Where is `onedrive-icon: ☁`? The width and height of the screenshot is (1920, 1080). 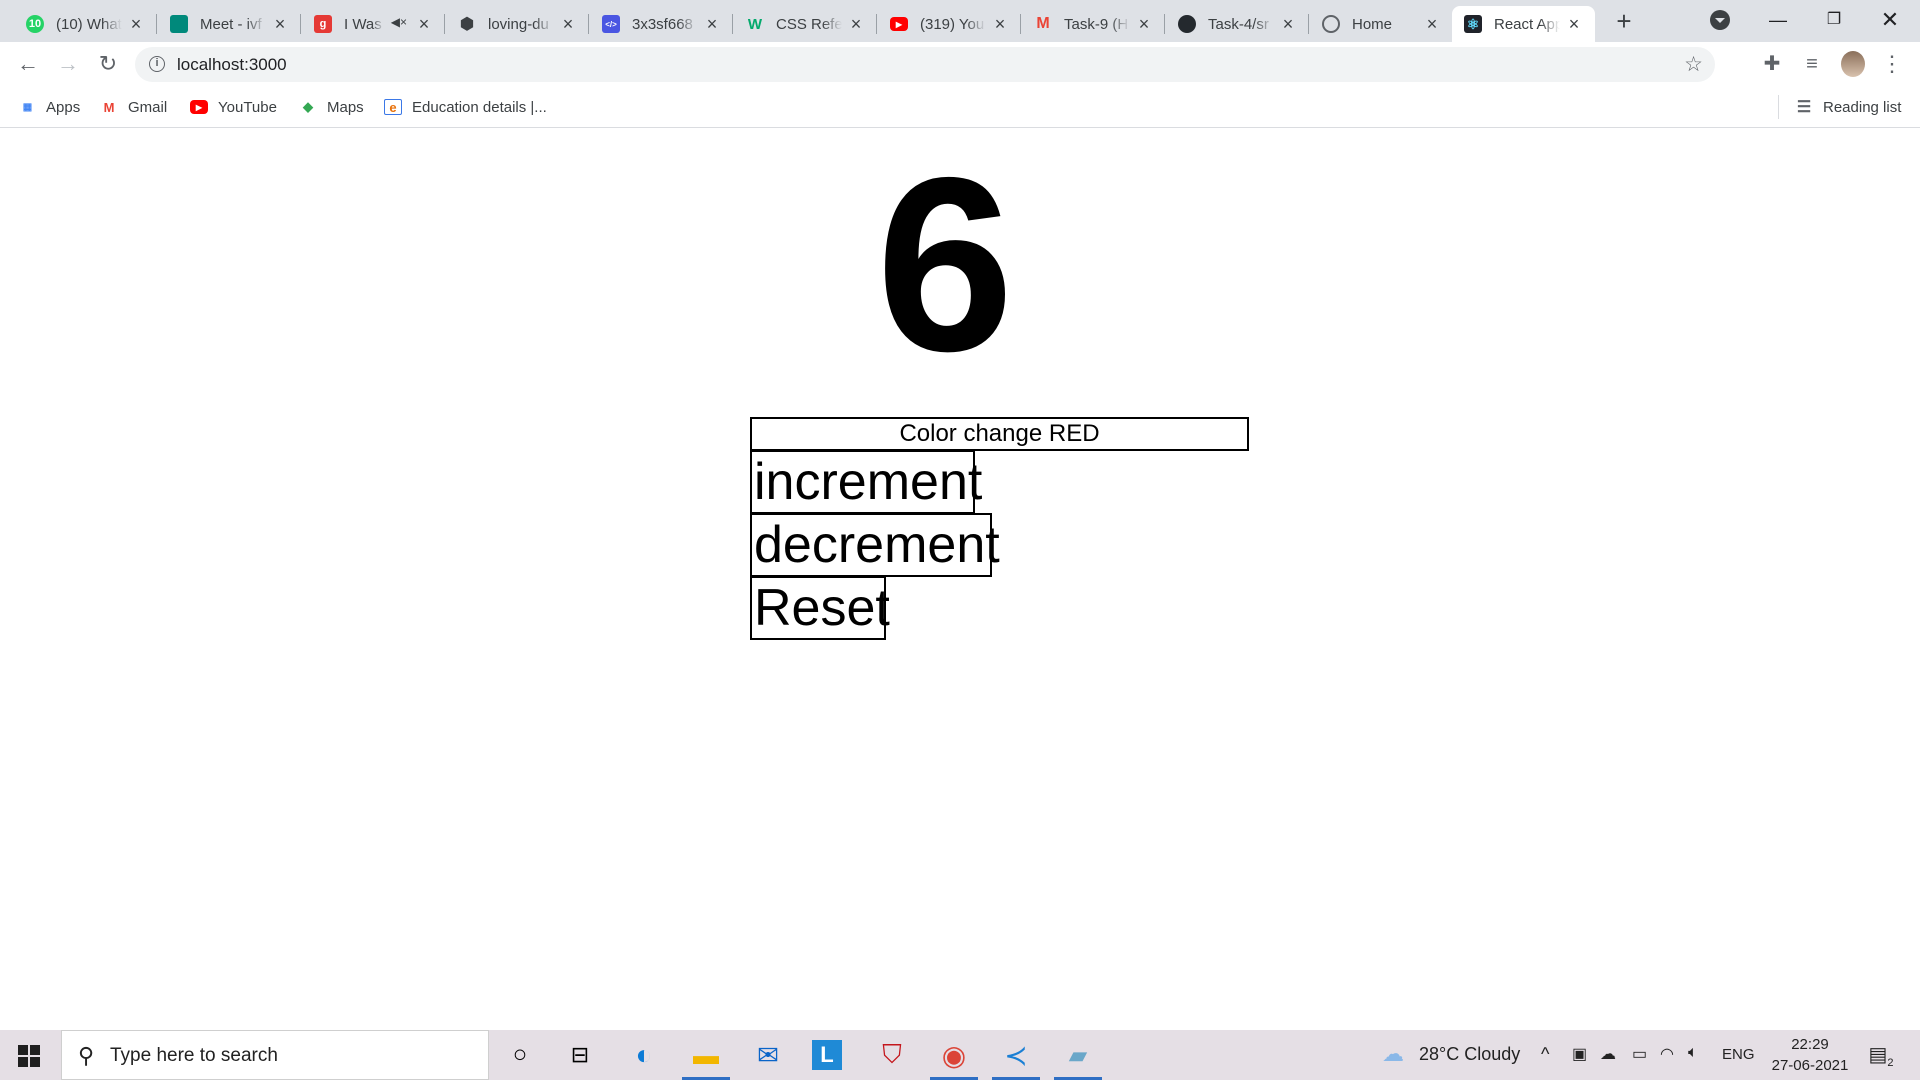
onedrive-icon: ☁ is located at coordinates (1608, 1054).